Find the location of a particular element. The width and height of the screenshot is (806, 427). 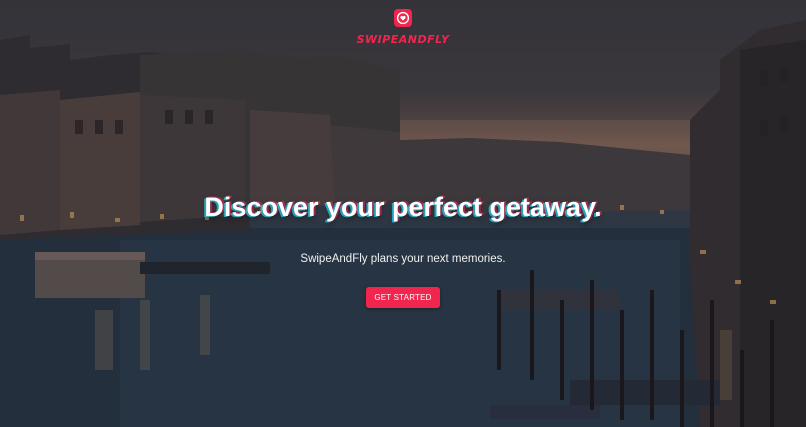

heart-badge-icon is located at coordinates (403, 18).